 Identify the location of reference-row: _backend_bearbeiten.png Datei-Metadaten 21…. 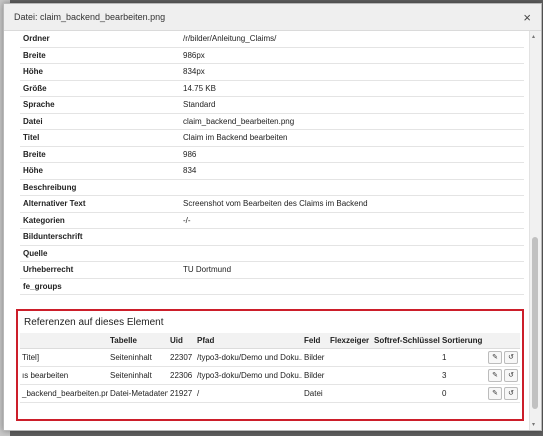
(270, 393).